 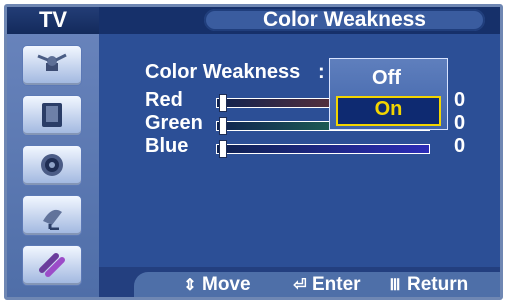 I want to click on label-colon: :, so click(x=321, y=72).